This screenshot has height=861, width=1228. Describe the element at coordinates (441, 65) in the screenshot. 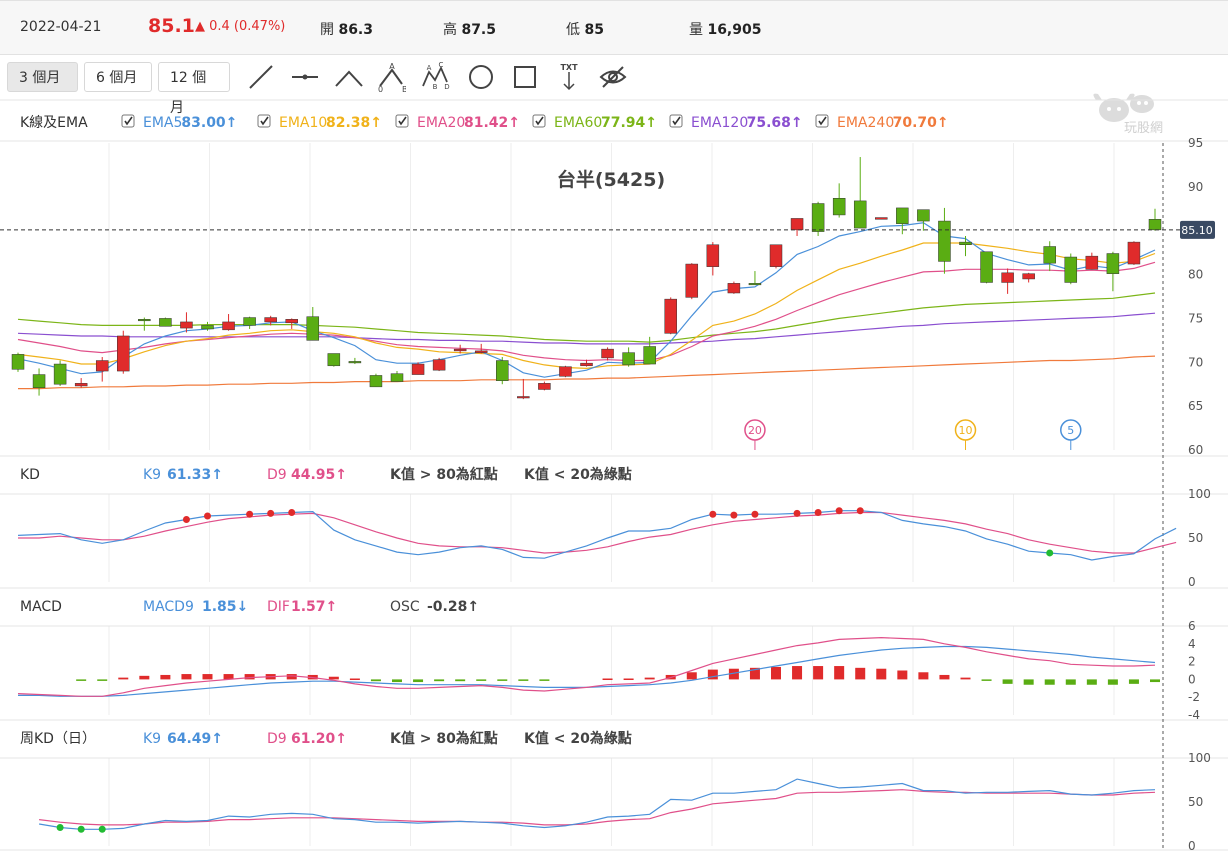

I see `tool-label-c: C` at that location.